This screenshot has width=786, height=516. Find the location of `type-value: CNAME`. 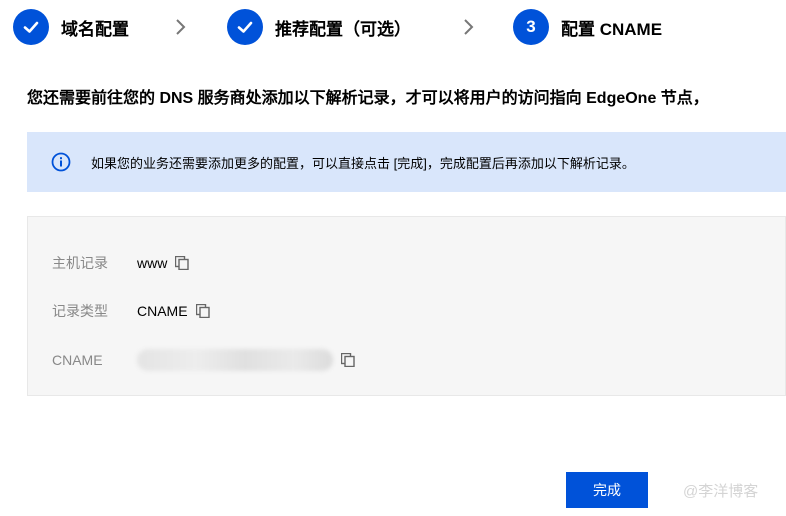

type-value: CNAME is located at coordinates (162, 311).